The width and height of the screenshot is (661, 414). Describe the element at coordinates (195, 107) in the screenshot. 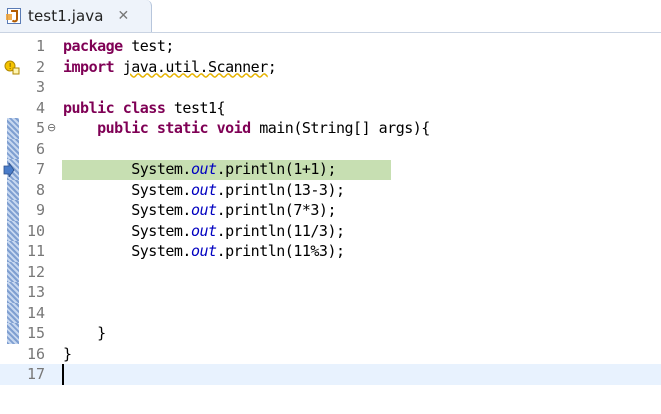

I see `code-token: test1{` at that location.